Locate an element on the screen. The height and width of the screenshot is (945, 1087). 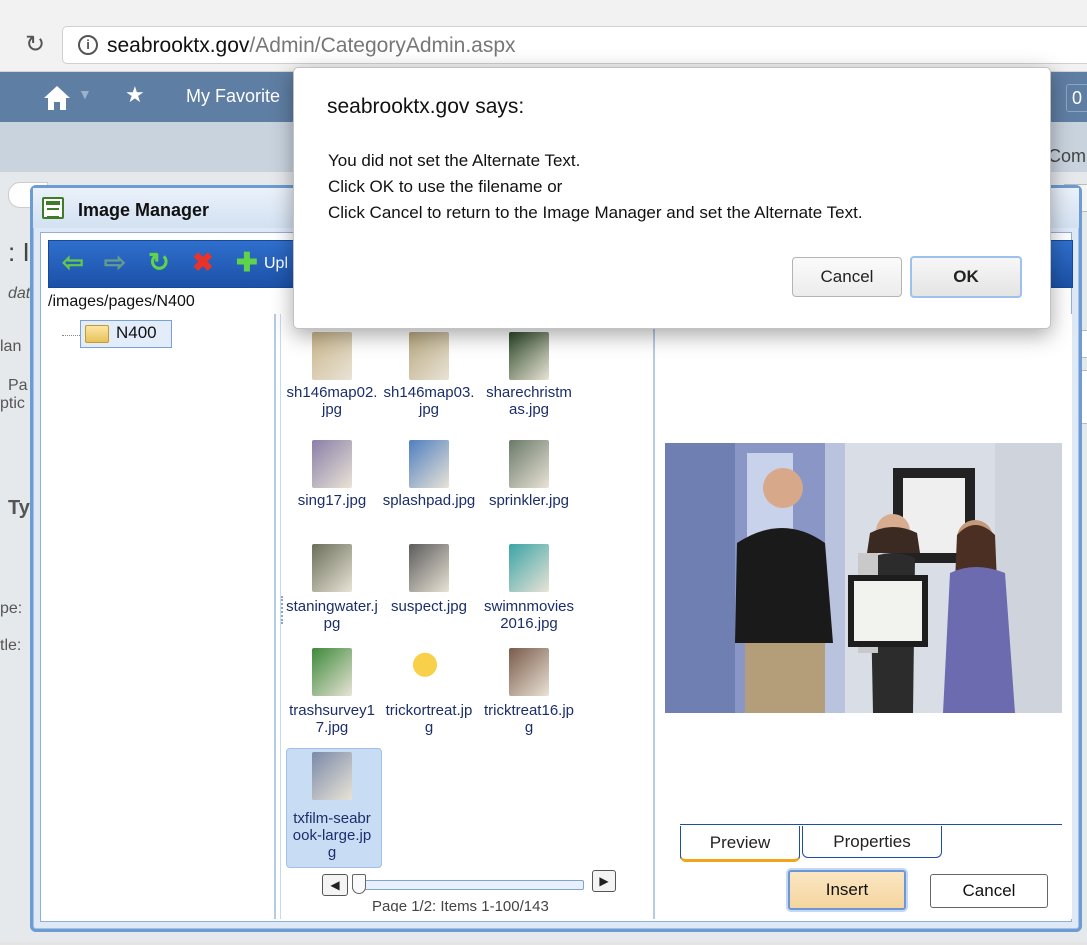
background-label: lan is located at coordinates (11, 346).